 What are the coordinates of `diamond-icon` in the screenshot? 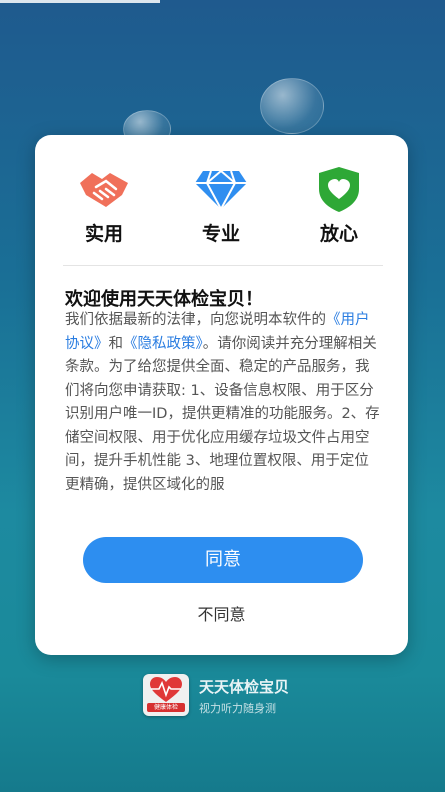 It's located at (221, 190).